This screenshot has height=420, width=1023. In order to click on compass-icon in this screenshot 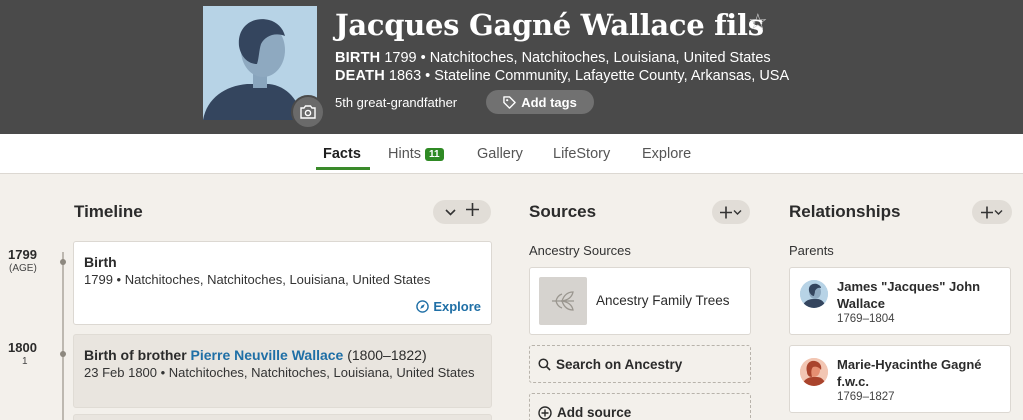, I will do `click(423, 306)`.